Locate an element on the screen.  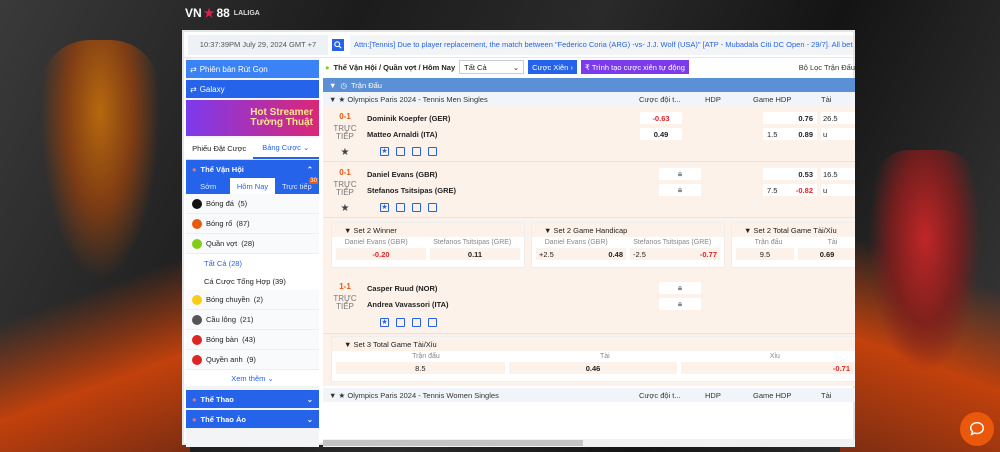
header-home: Daniel Evans (GBR) is located at coordinates (576, 242).